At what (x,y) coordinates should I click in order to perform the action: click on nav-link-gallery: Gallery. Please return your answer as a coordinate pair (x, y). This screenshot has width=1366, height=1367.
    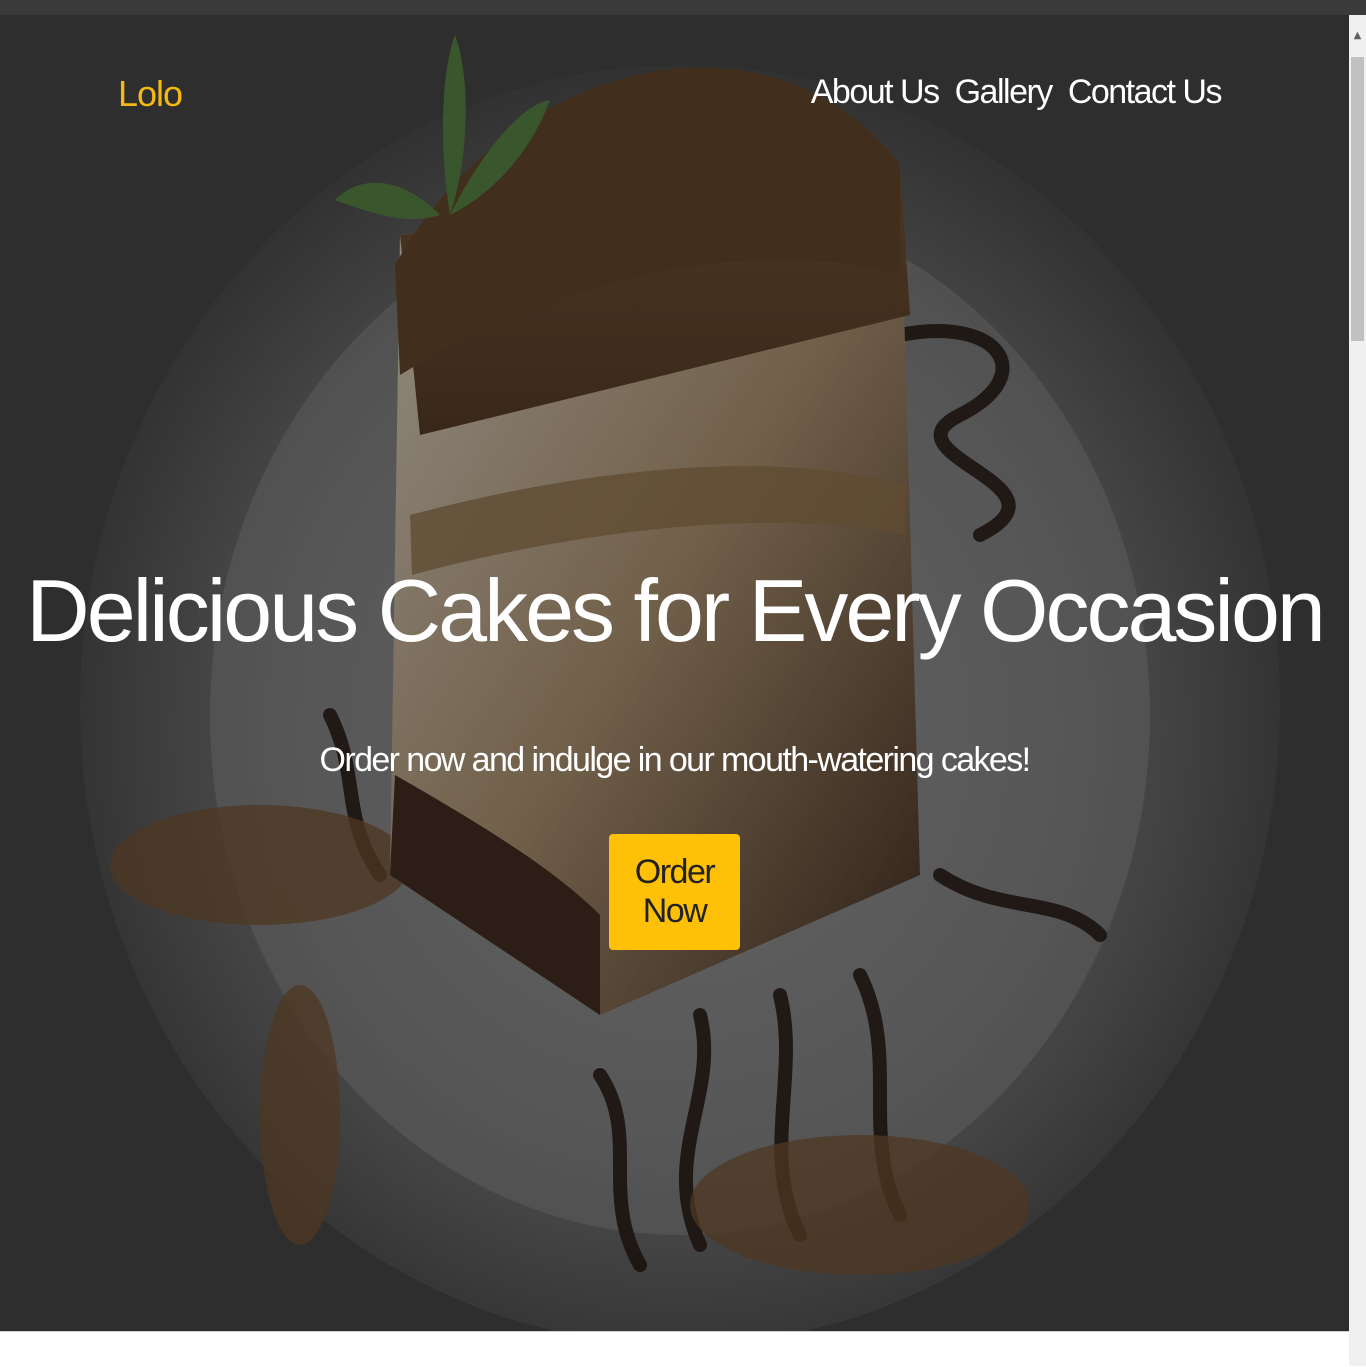
    Looking at the image, I should click on (1004, 92).